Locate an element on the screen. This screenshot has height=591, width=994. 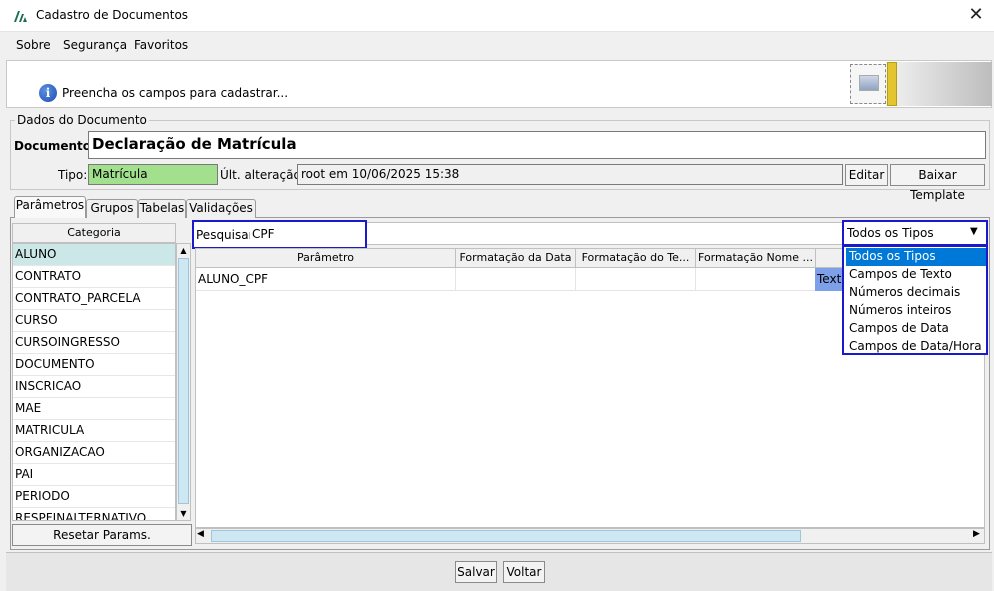
editar-button: Editar is located at coordinates (866, 175).